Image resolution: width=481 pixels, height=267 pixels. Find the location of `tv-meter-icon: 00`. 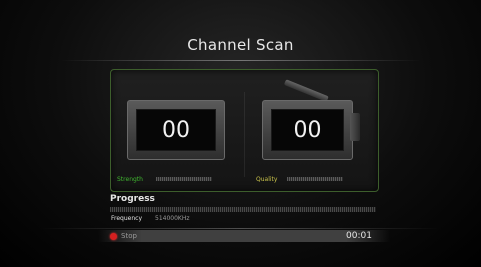

tv-meter-icon: 00 is located at coordinates (176, 130).